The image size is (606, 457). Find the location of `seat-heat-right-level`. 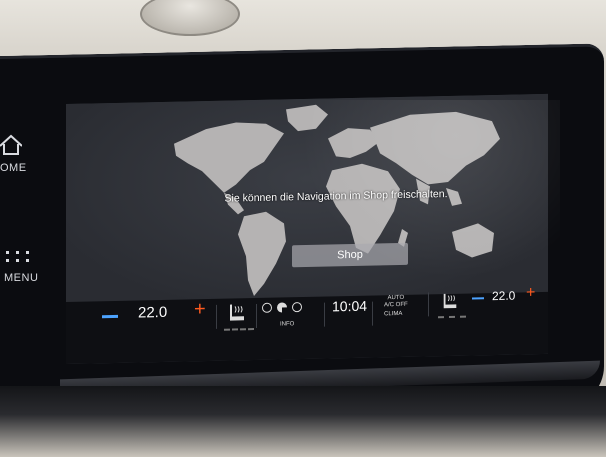

seat-heat-right-level is located at coordinates (452, 317).